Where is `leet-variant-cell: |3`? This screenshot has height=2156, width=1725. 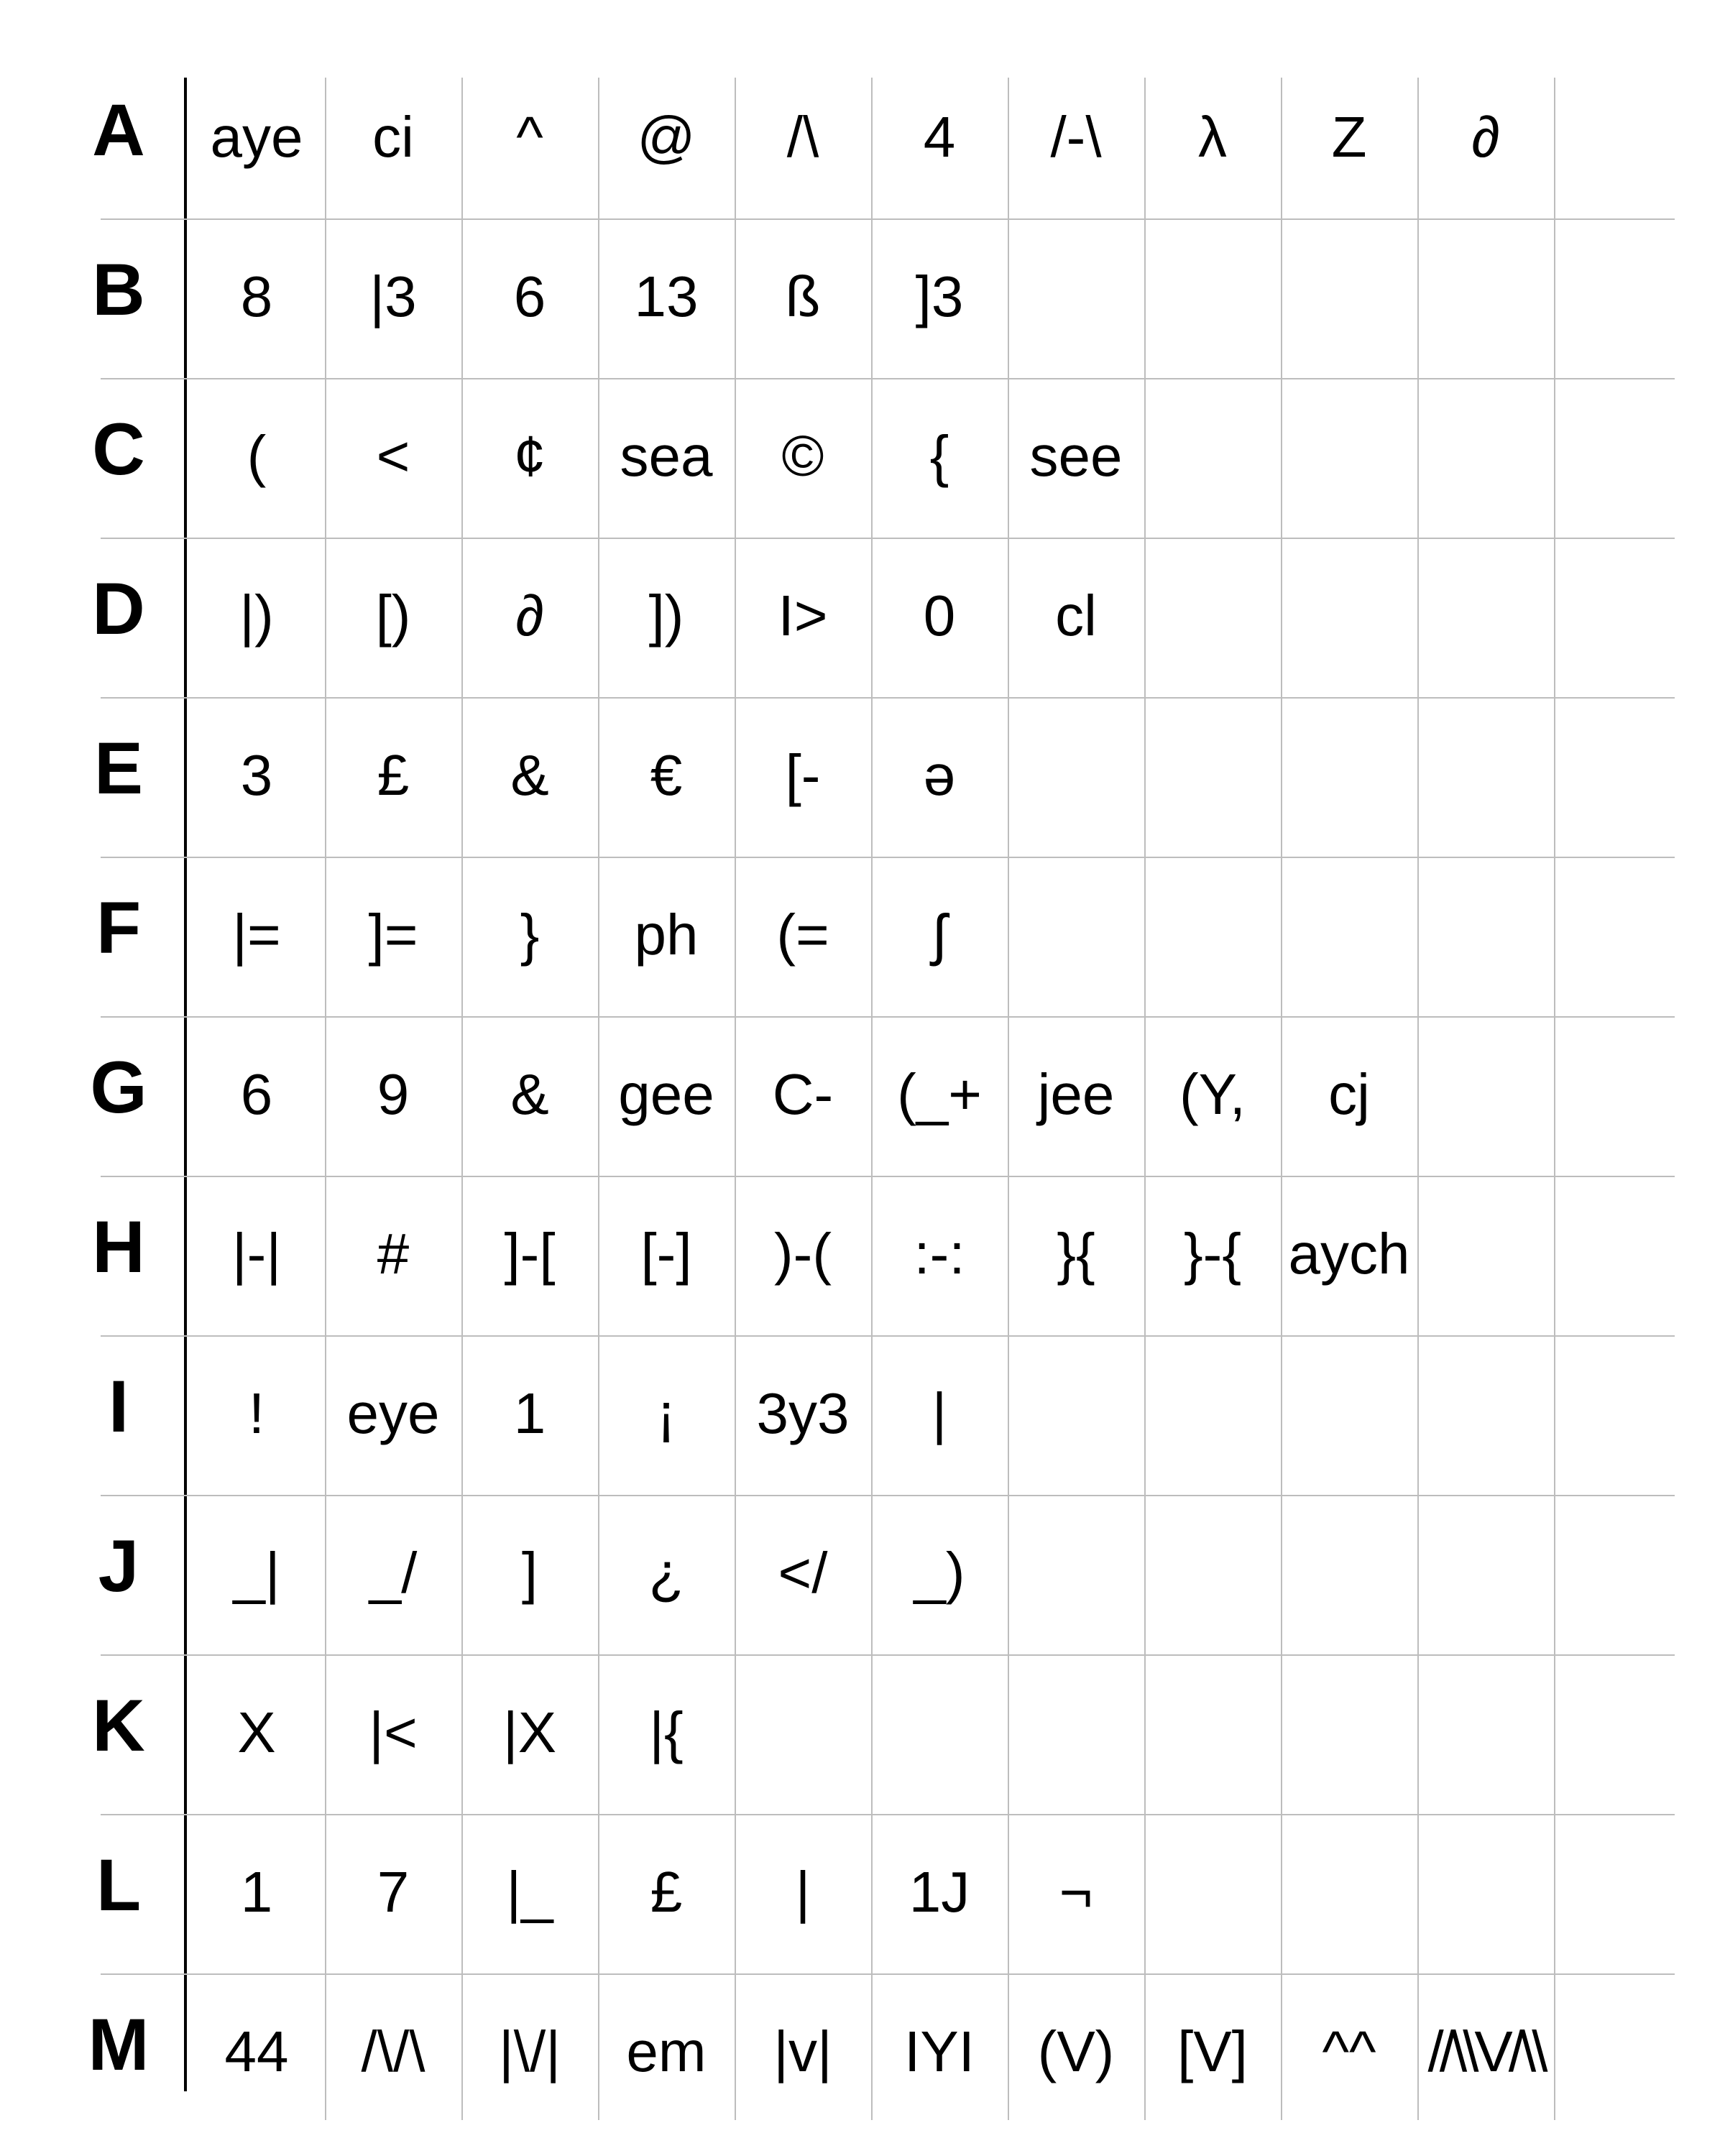 leet-variant-cell: |3 is located at coordinates (393, 296).